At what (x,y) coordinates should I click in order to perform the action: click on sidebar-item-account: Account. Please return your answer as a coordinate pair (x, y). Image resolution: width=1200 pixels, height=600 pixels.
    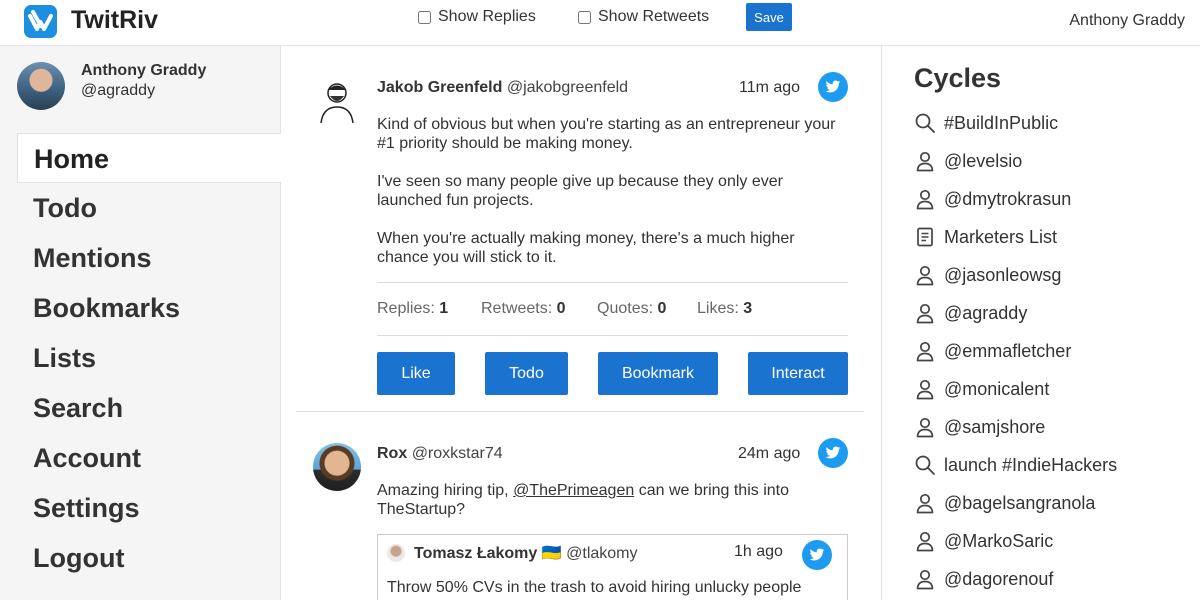
    Looking at the image, I should click on (149, 458).